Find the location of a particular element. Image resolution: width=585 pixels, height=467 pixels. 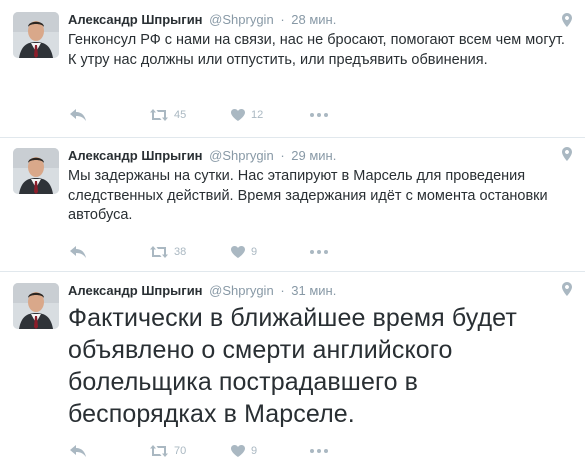

retweet-button: 38 is located at coordinates (168, 252).